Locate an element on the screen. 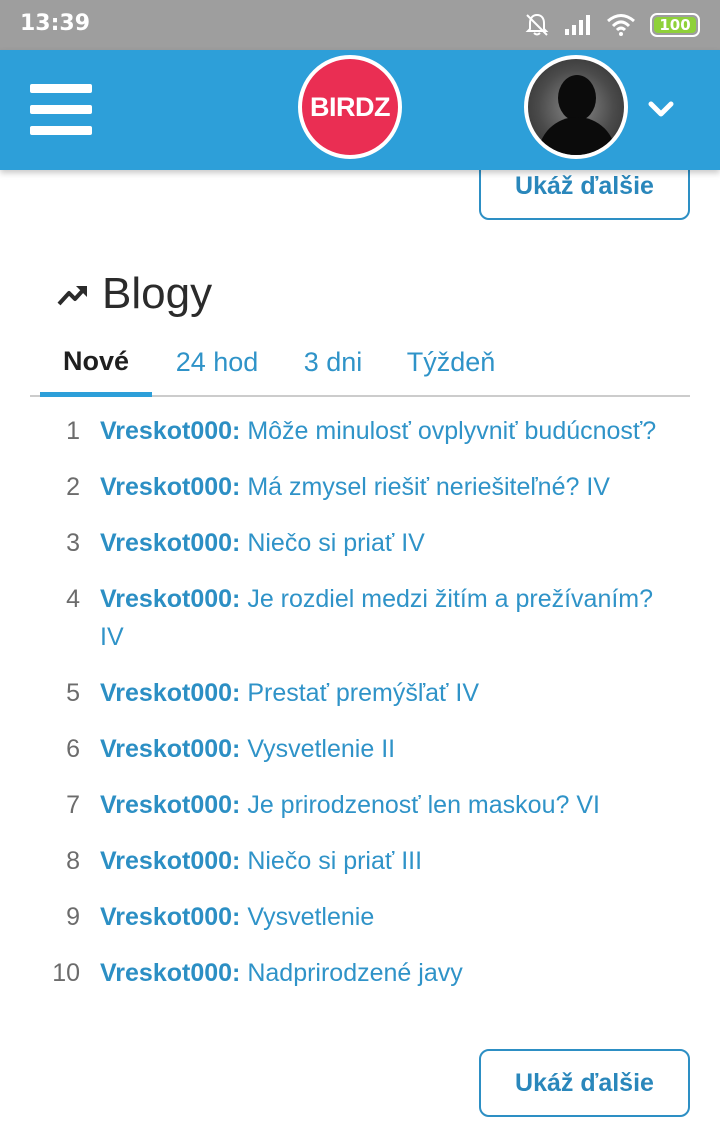  chevron-down-icon is located at coordinates (661, 109).